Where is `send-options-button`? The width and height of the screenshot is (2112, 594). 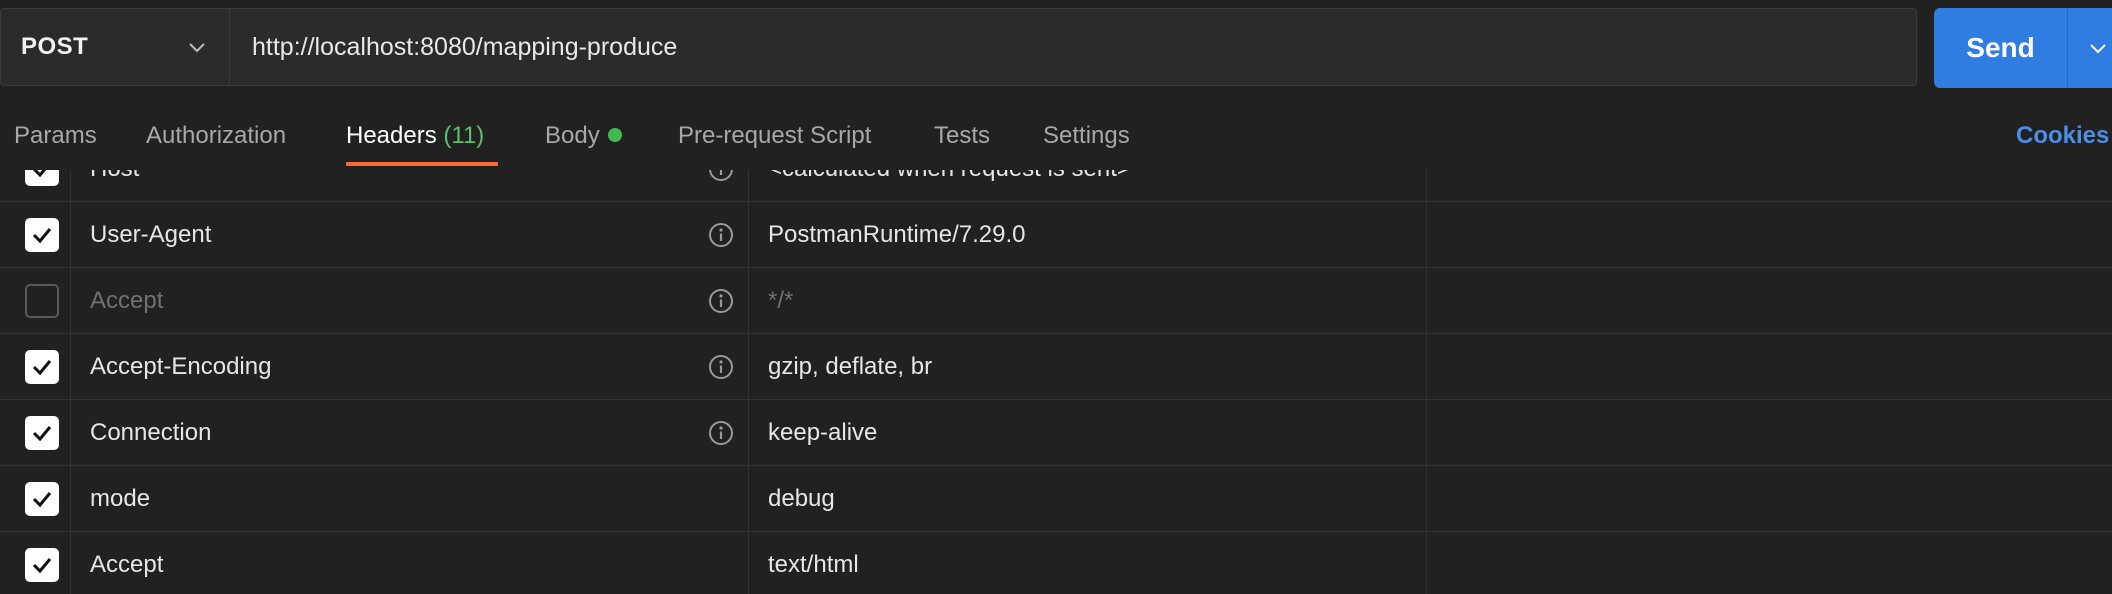 send-options-button is located at coordinates (2090, 48).